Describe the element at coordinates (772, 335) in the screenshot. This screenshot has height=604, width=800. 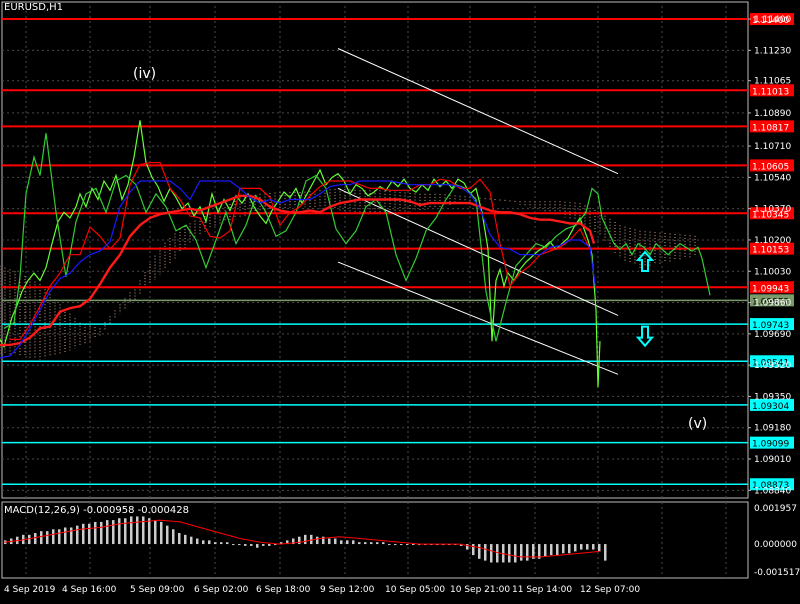
I see `y-tick-label: 1.09690` at that location.